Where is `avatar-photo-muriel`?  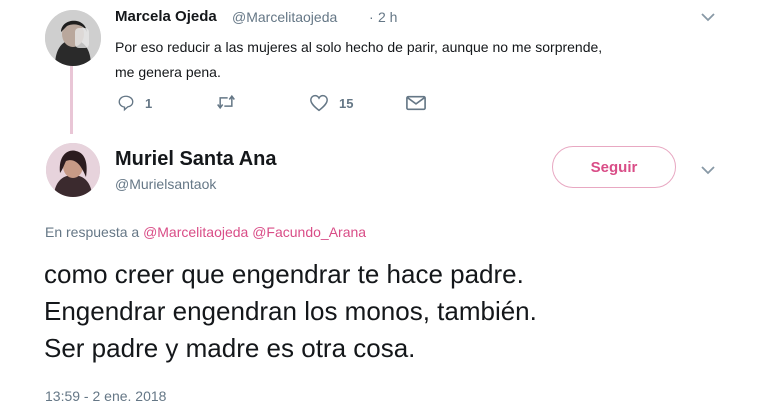
avatar-photo-muriel is located at coordinates (73, 170).